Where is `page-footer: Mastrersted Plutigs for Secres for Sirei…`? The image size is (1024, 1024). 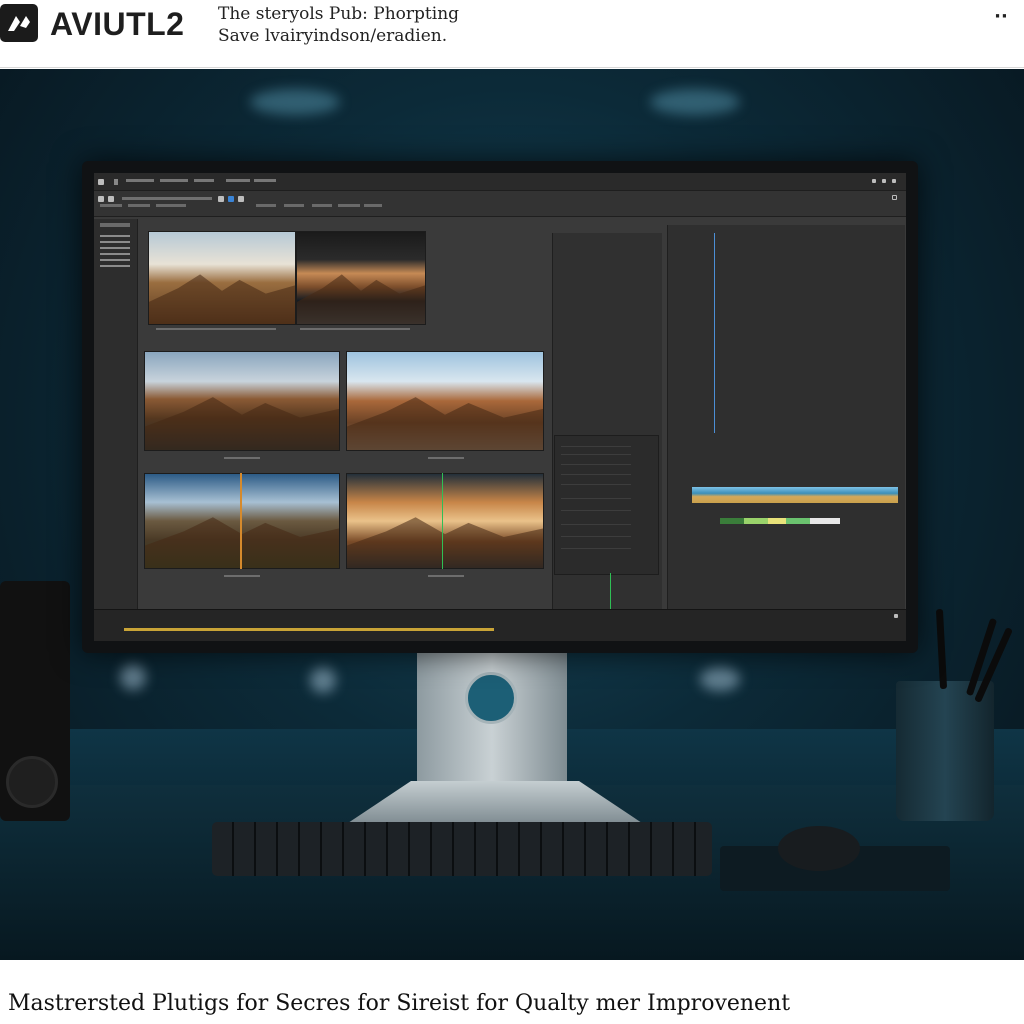 page-footer: Mastrersted Plutigs for Secres for Sirei… is located at coordinates (512, 992).